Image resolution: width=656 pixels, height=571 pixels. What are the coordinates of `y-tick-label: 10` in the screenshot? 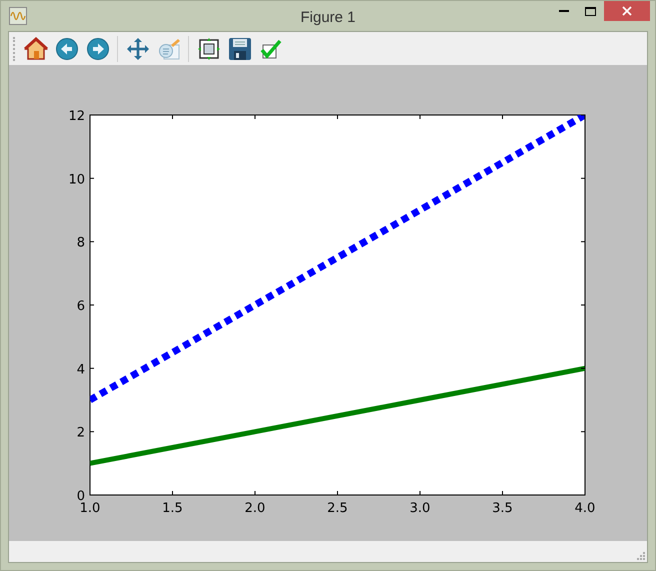 It's located at (76, 180).